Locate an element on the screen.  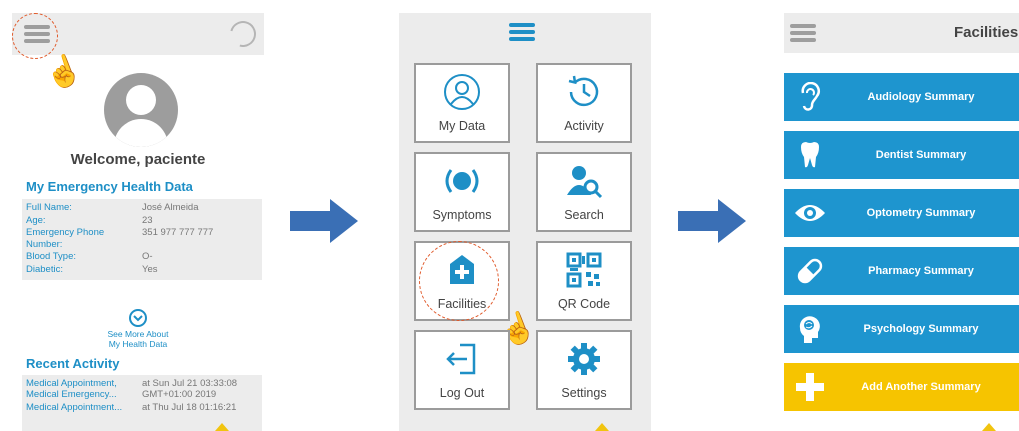
see-more-label-2: My Health Data is located at coordinates (138, 344).